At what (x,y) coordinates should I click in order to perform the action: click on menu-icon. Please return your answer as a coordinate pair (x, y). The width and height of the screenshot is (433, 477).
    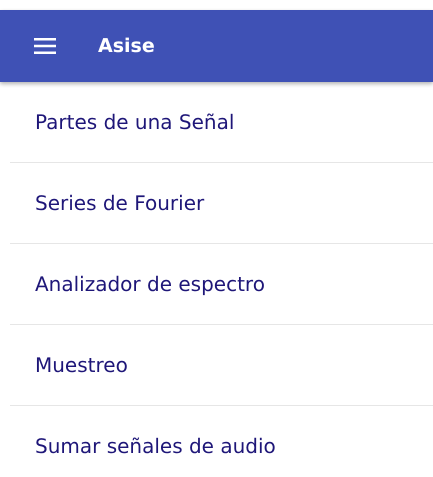
    Looking at the image, I should click on (45, 46).